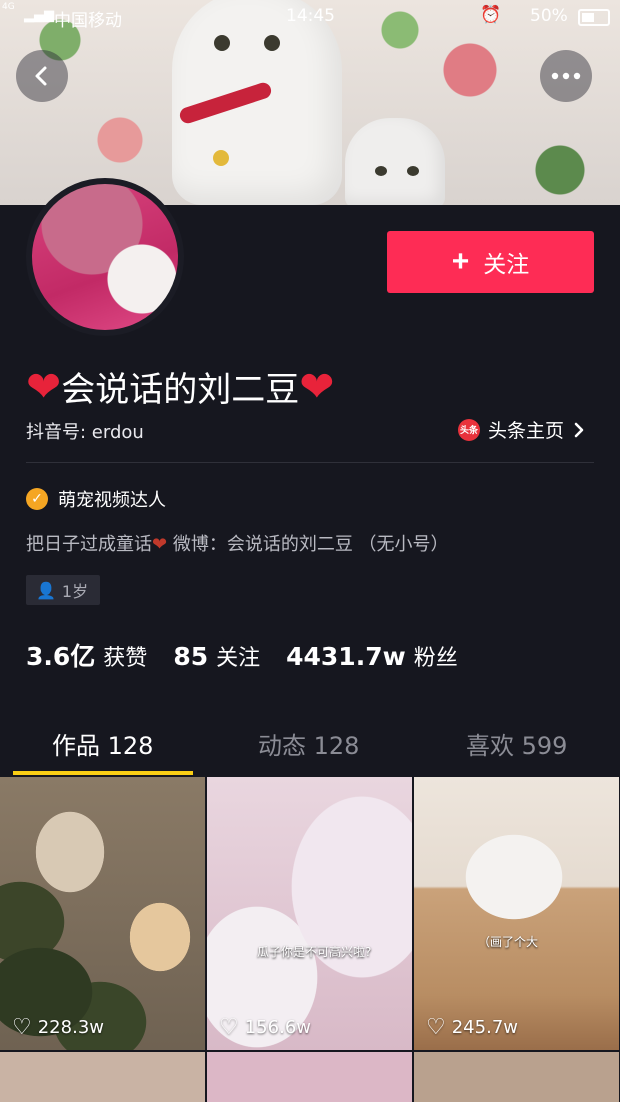 The image size is (620, 1102). Describe the element at coordinates (346, 656) in the screenshot. I see `followers-count: 4431.7w` at that location.